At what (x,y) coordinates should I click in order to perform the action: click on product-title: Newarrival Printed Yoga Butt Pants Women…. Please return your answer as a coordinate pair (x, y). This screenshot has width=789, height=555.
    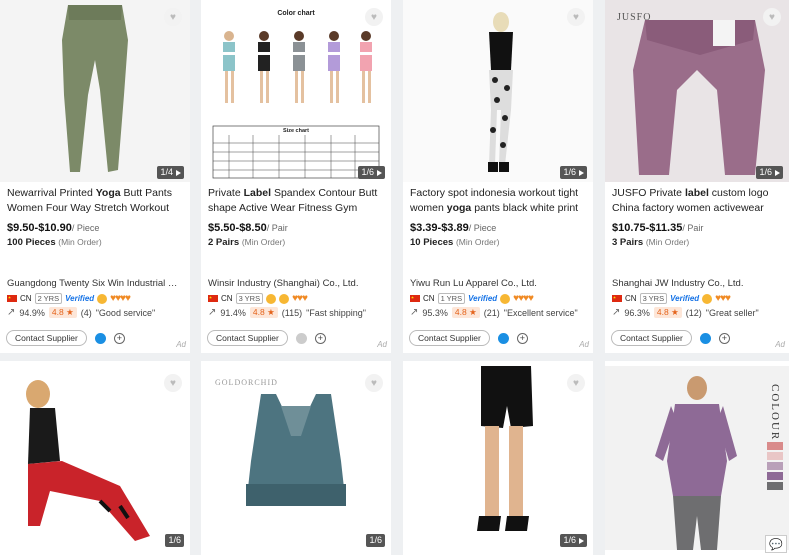
    Looking at the image, I should click on (95, 201).